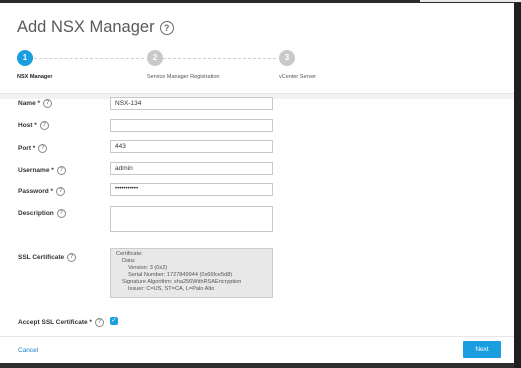 The height and width of the screenshot is (368, 521). Describe the element at coordinates (41, 258) in the screenshot. I see `ssl-certificate-label-text: SSL Certificate` at that location.